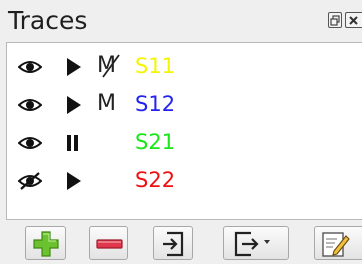 This screenshot has height=264, width=362. I want to click on plus-icon, so click(46, 244).